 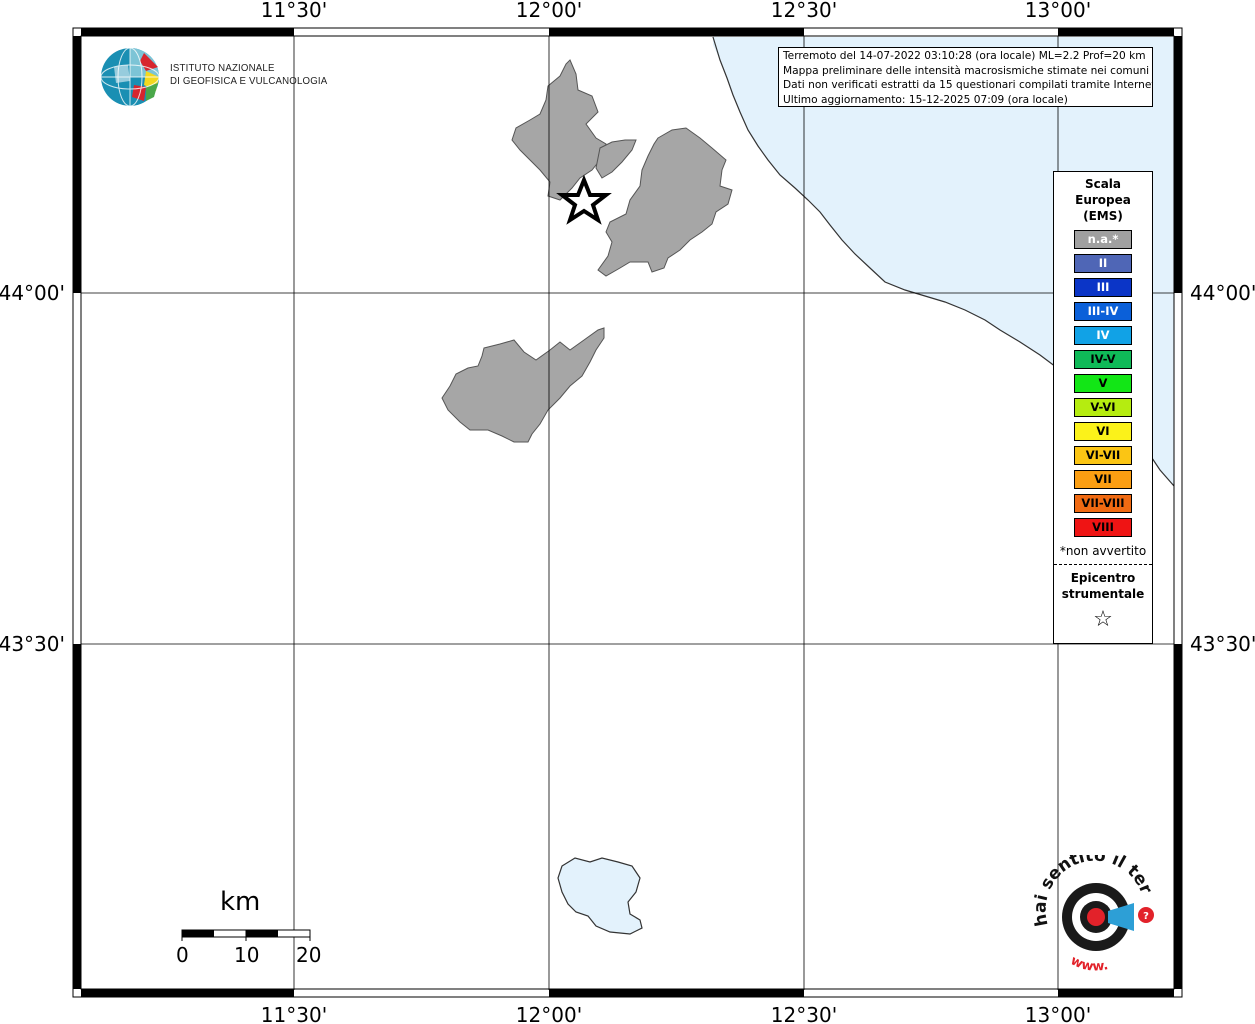 I want to click on municipalities, so click(x=587, y=251).